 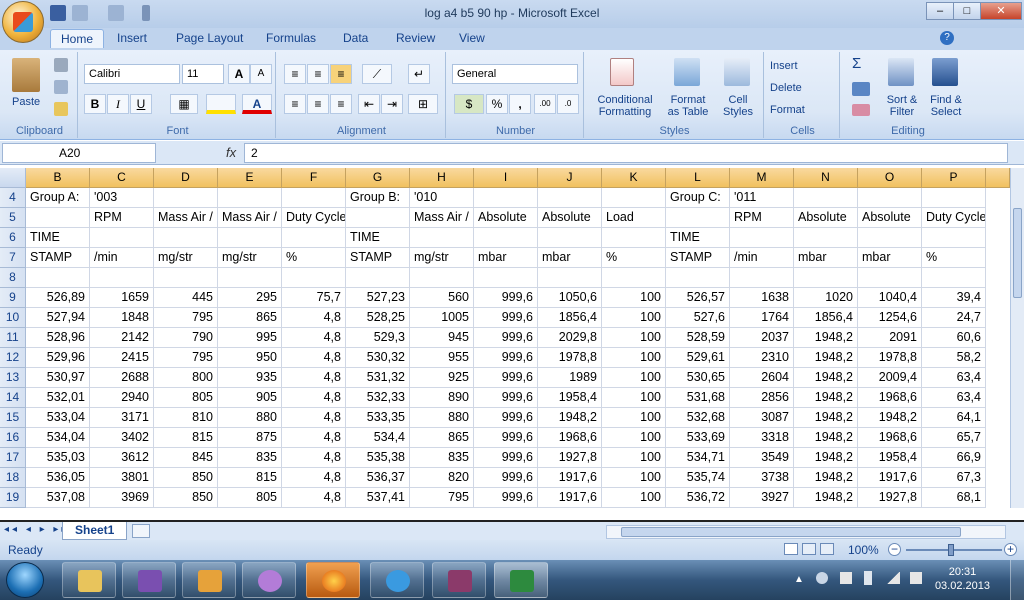 What do you see at coordinates (762, 358) in the screenshot?
I see `table-cell: 2310` at bounding box center [762, 358].